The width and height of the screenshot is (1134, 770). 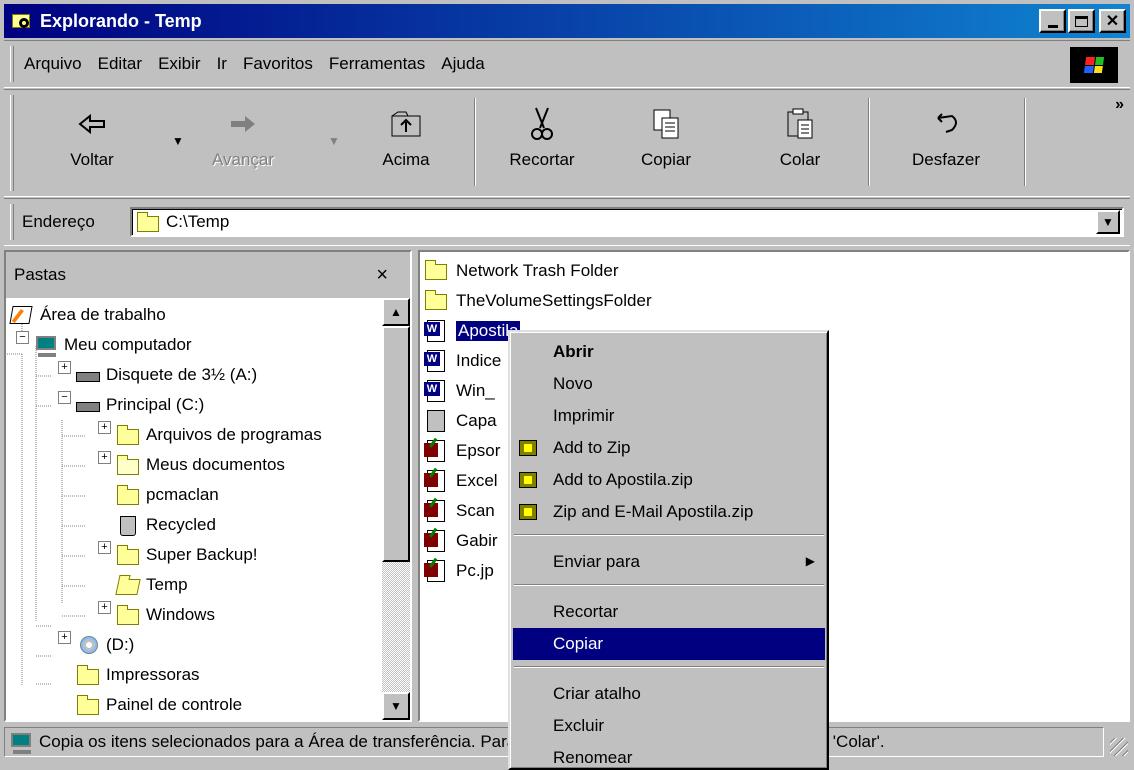 What do you see at coordinates (461, 541) in the screenshot?
I see `file-item: Gabir` at bounding box center [461, 541].